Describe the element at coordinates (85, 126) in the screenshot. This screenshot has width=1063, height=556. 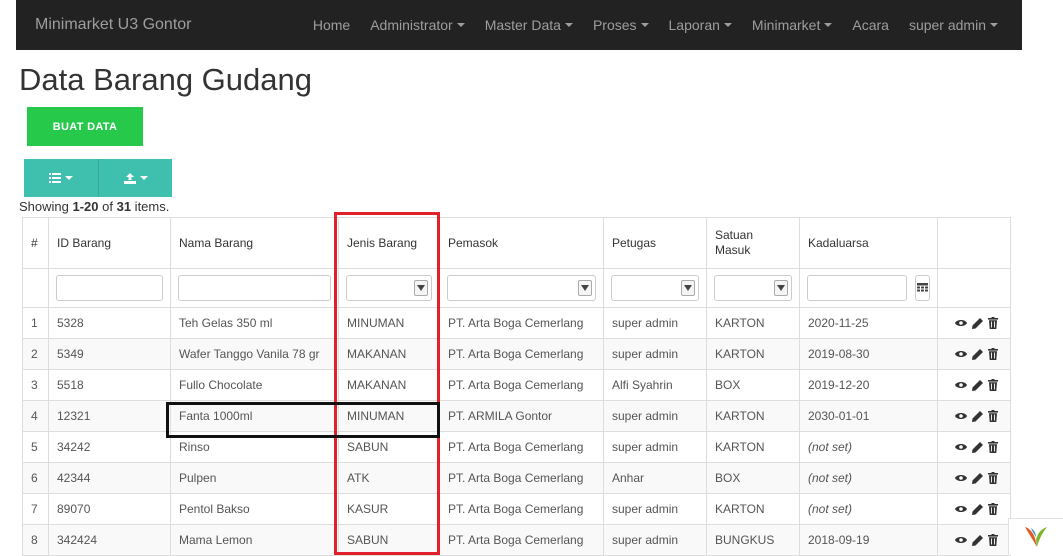
I see `create-button: BUAT DATA` at that location.